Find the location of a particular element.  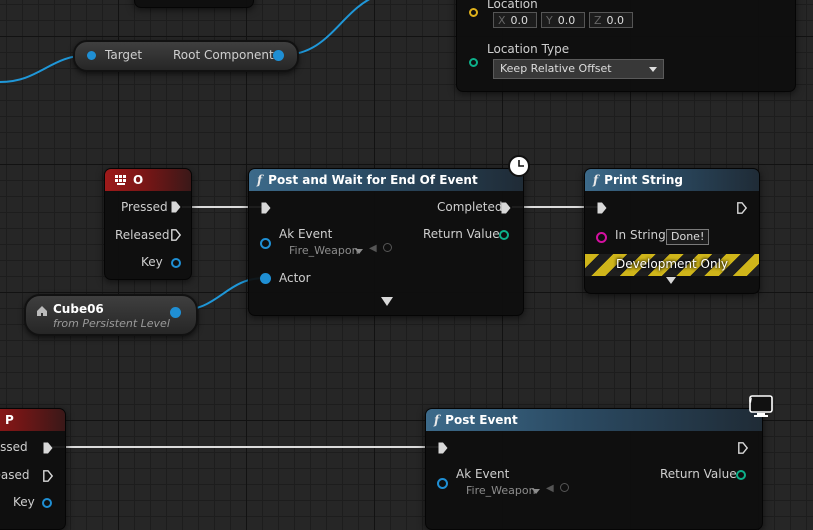

location-type-value: Keep Relative Offset is located at coordinates (556, 68).